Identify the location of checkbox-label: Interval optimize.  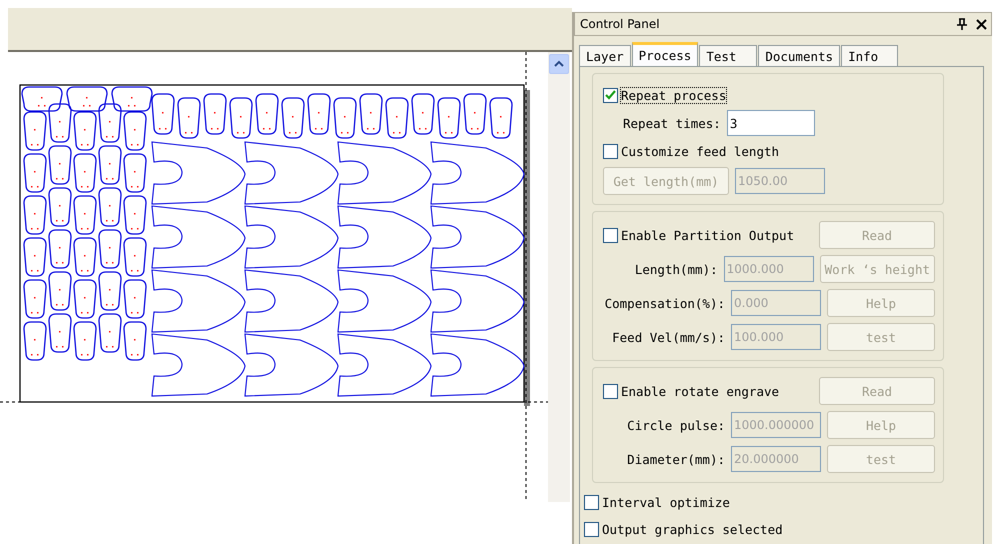
(666, 502).